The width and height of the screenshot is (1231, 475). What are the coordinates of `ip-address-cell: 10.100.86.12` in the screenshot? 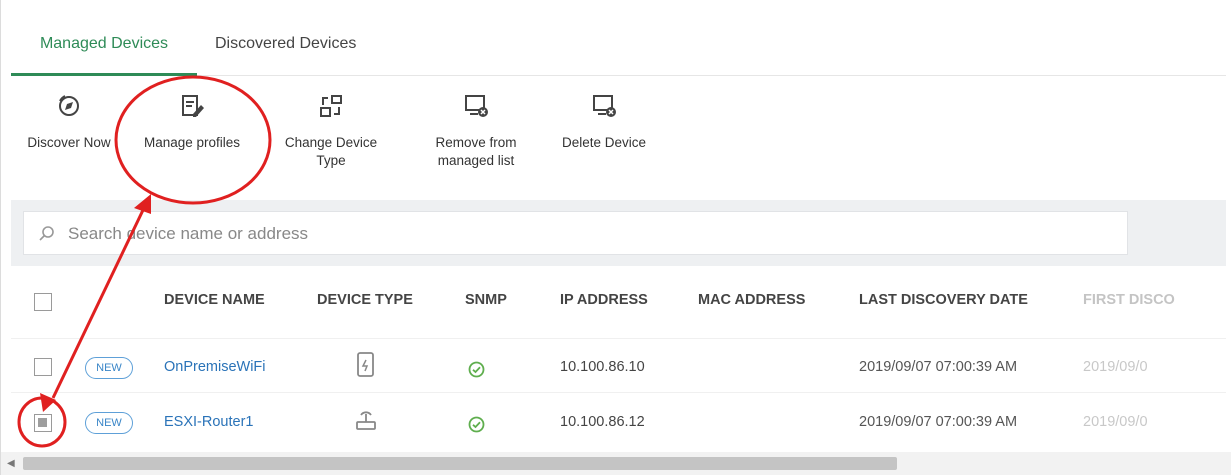 It's located at (602, 422).